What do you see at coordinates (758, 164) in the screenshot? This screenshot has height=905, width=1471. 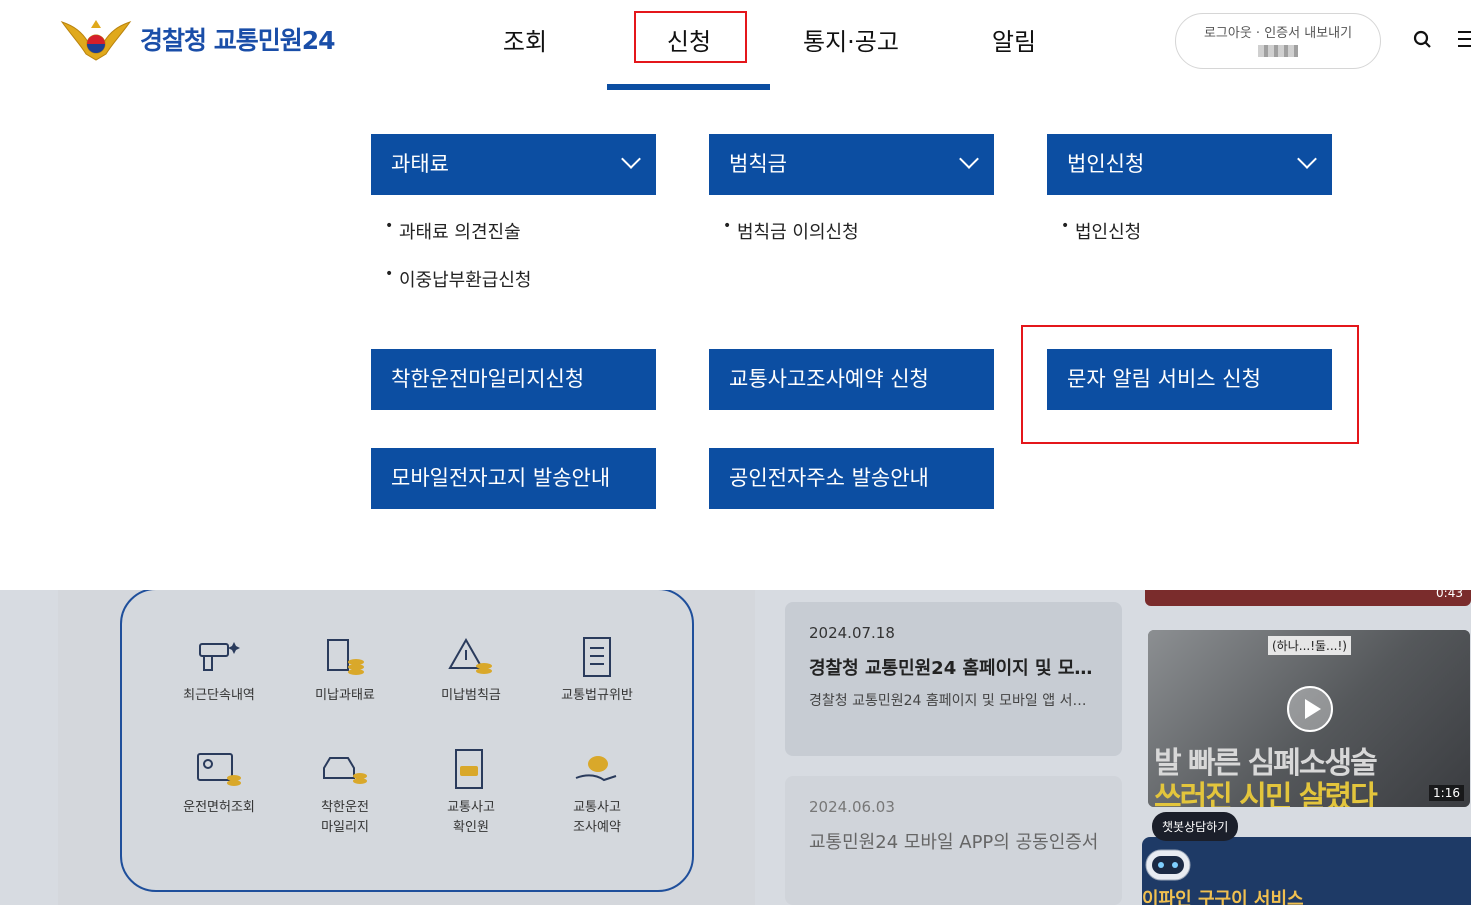 I see `category-penalty-label: 범칙금` at bounding box center [758, 164].